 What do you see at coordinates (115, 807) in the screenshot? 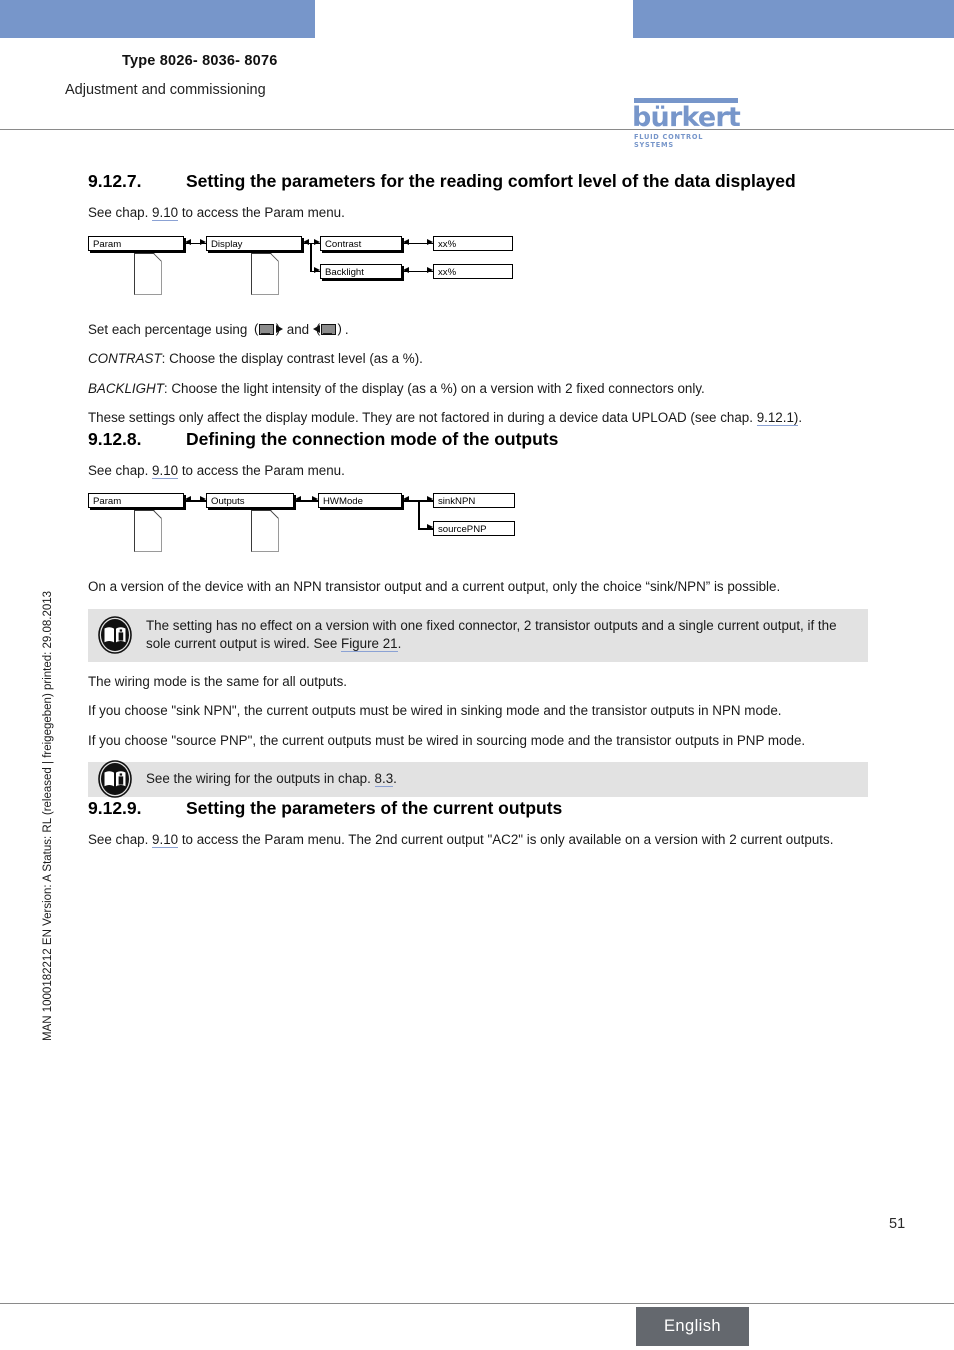
I see `section-number: 9.12.9.` at bounding box center [115, 807].